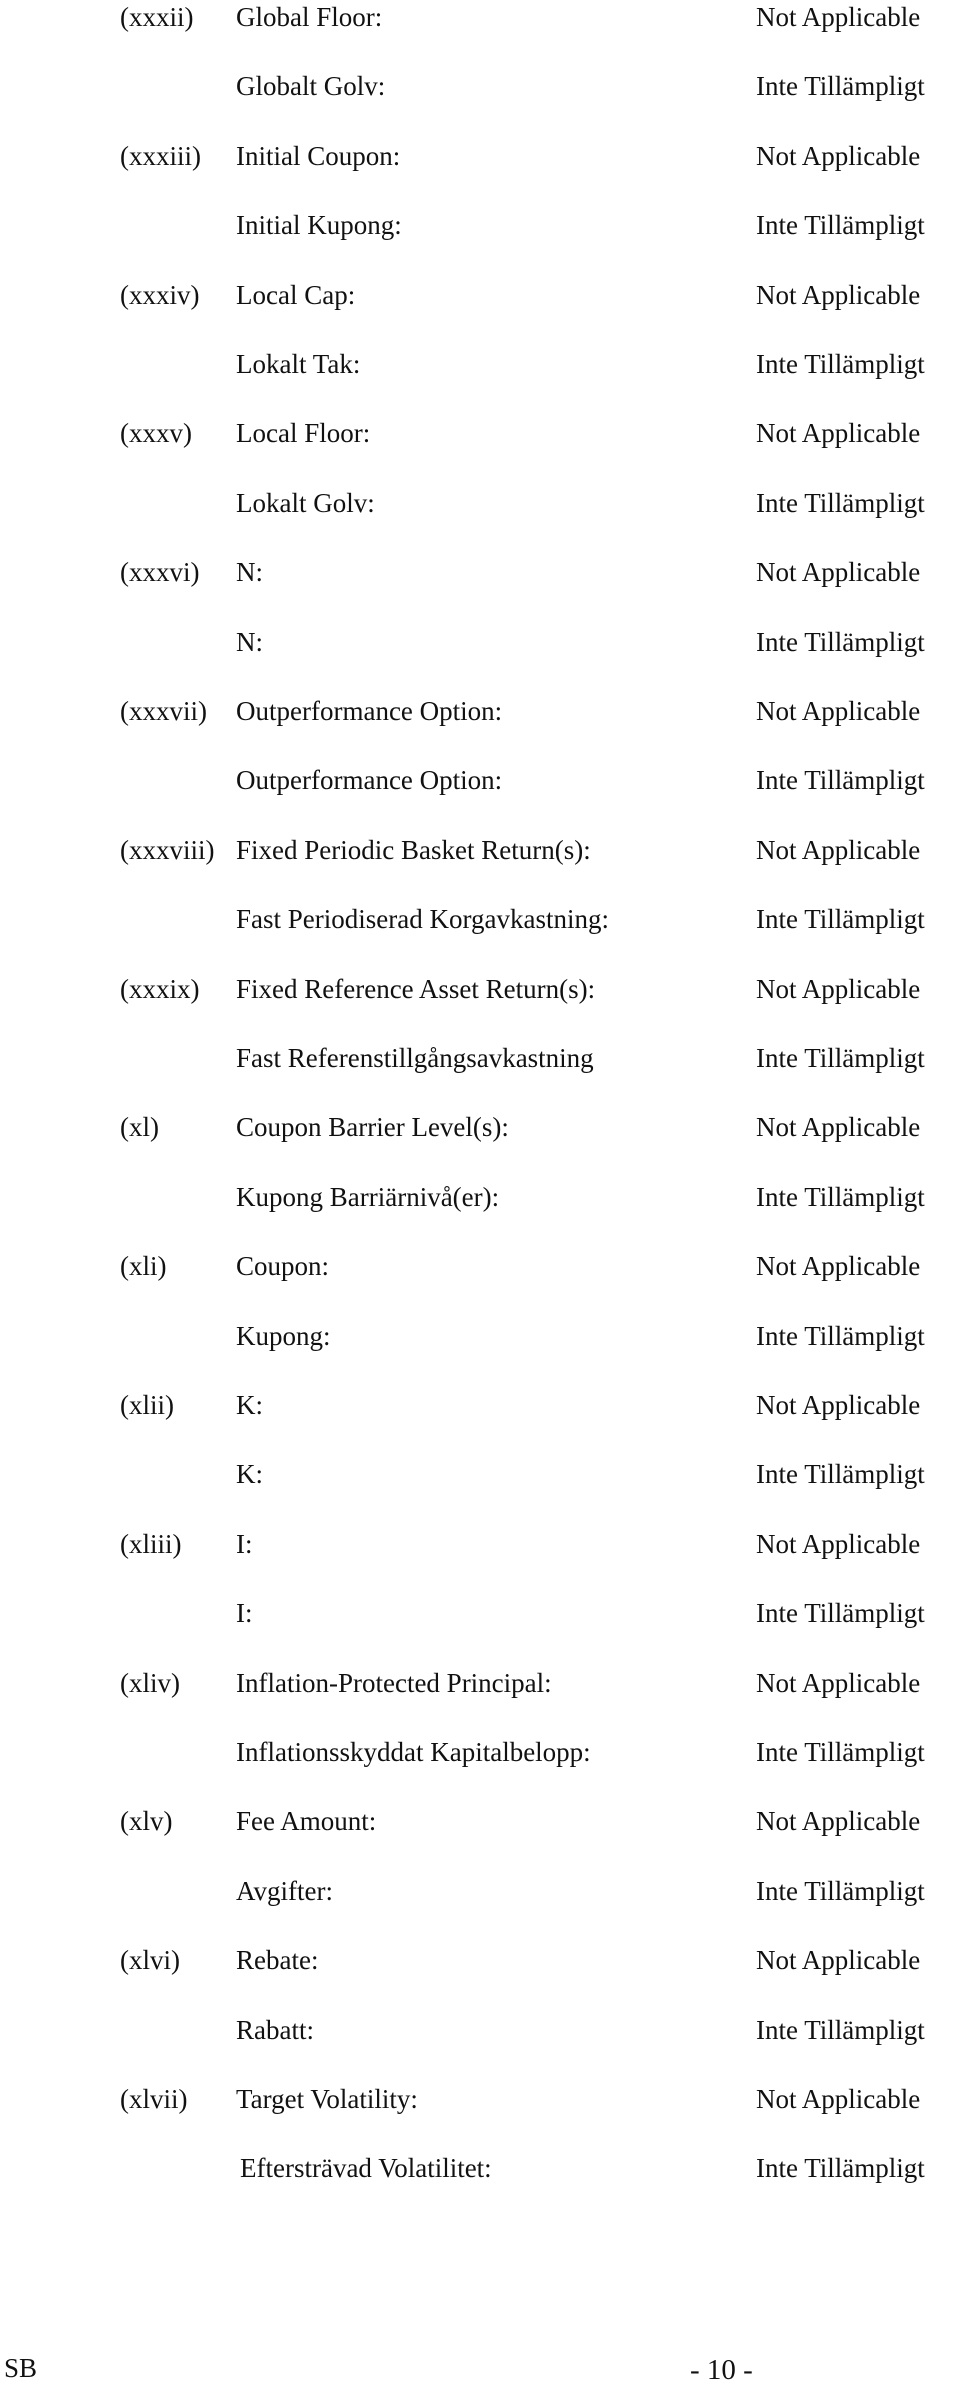  What do you see at coordinates (480, 364) in the screenshot?
I see `term-row-swedish: Lokalt Tak: Inte Tillämpligt` at bounding box center [480, 364].